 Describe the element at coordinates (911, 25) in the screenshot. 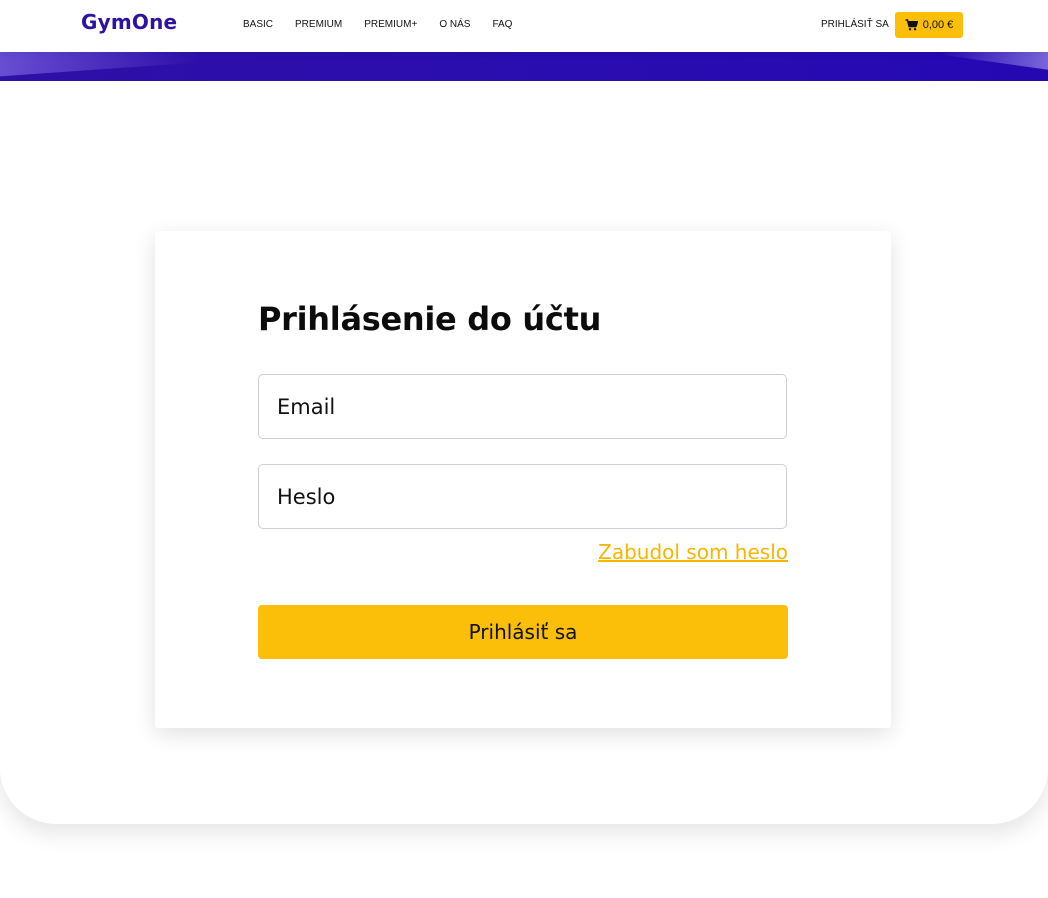

I see `cart-icon` at that location.